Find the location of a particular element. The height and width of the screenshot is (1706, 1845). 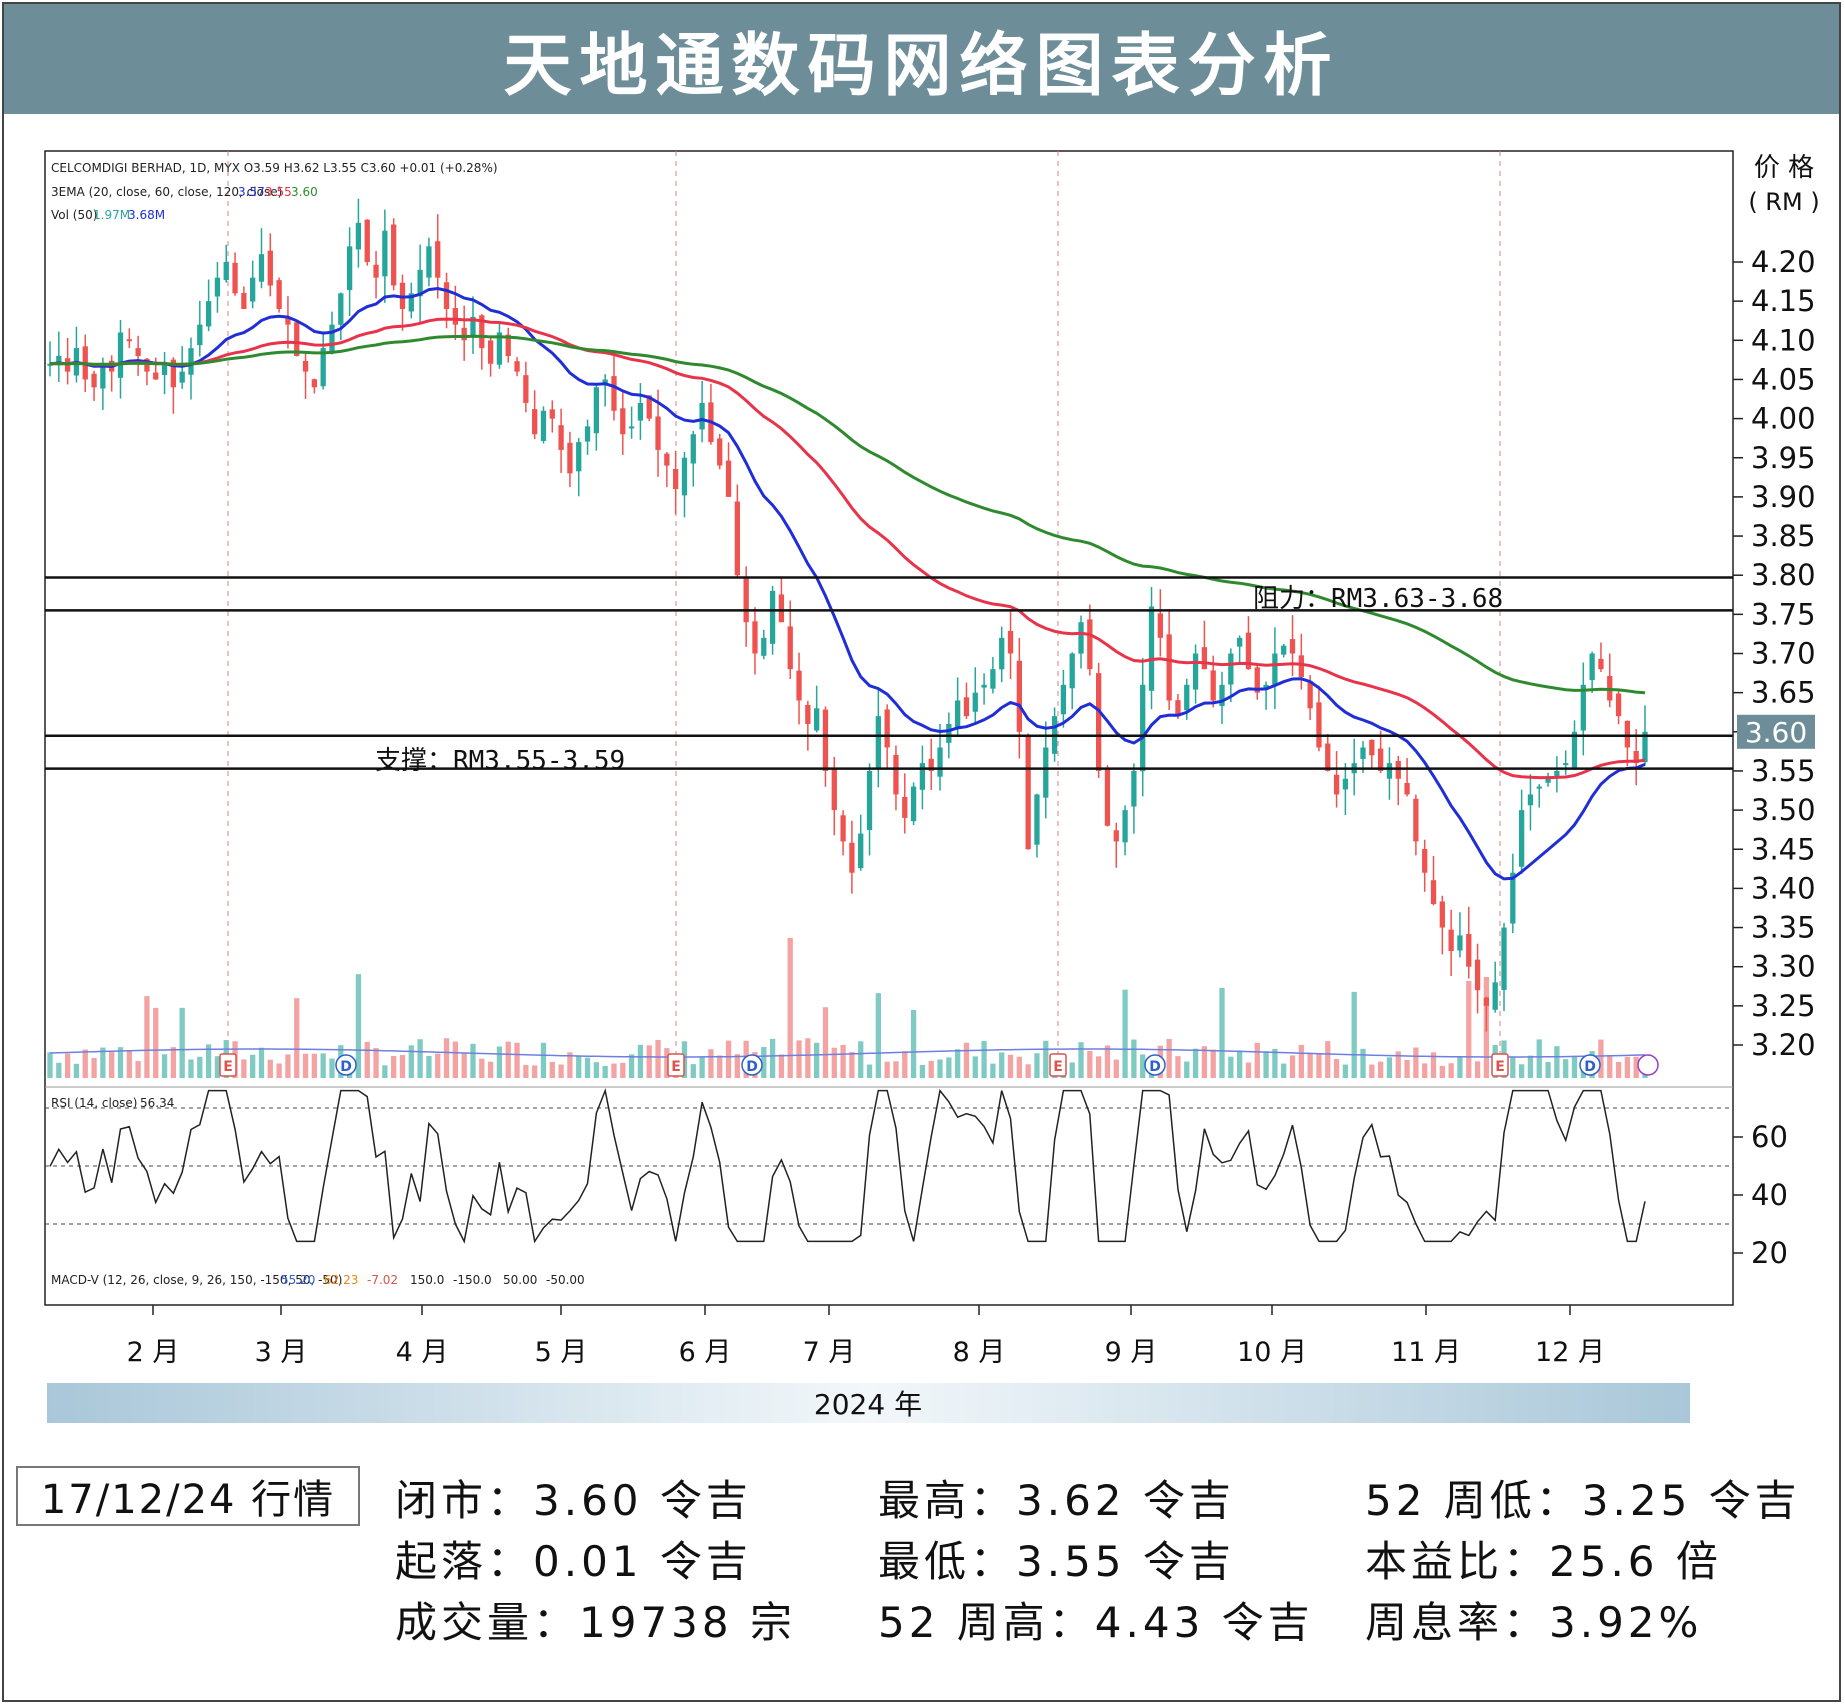

alert-marker is located at coordinates (1648, 1065).